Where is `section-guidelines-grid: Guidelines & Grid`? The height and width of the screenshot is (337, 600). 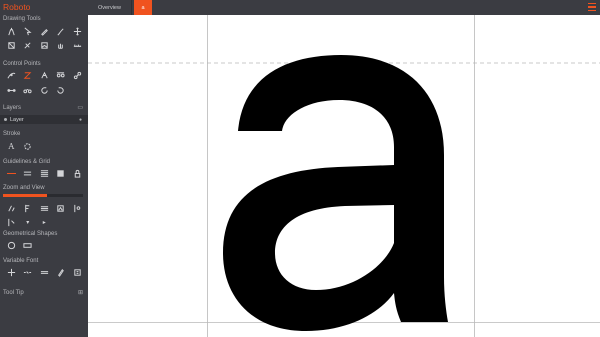 section-guidelines-grid: Guidelines & Grid is located at coordinates (27, 162).